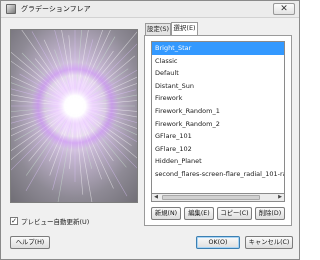  What do you see at coordinates (218, 86) in the screenshot?
I see `list-item: Distant_Sun` at bounding box center [218, 86].